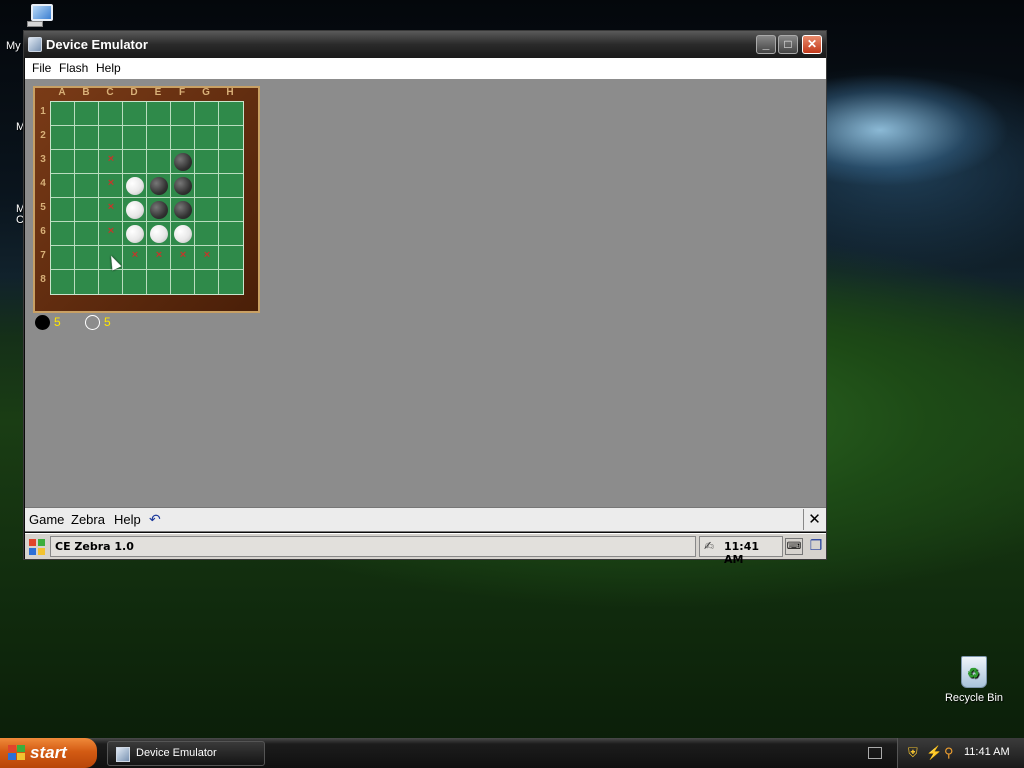 This screenshot has height=768, width=1024. What do you see at coordinates (155, 519) in the screenshot?
I see `undo-icon: ↶` at bounding box center [155, 519].